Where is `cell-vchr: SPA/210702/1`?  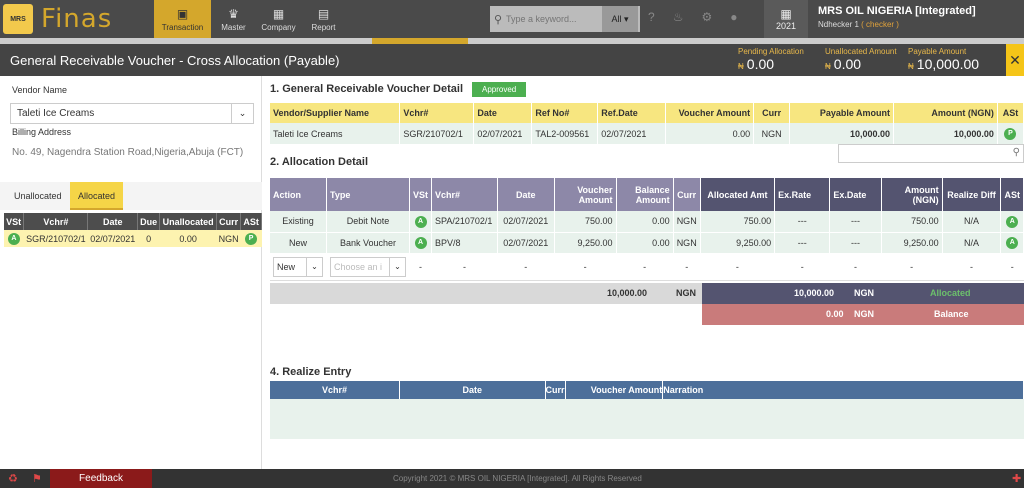 cell-vchr: SPA/210702/1 is located at coordinates (464, 222).